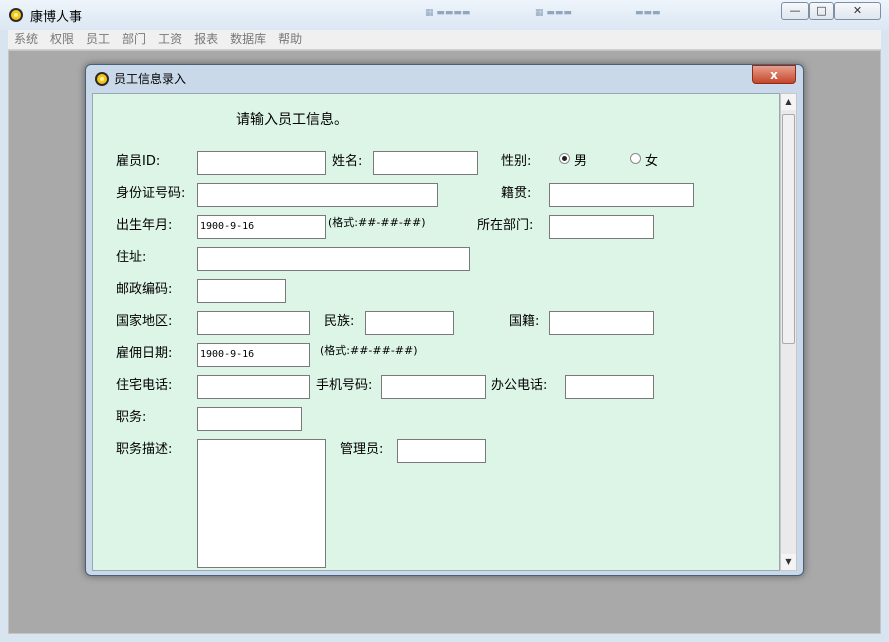 Image resolution: width=889 pixels, height=642 pixels. What do you see at coordinates (170, 39) in the screenshot?
I see `menu-salary: 工资` at bounding box center [170, 39].